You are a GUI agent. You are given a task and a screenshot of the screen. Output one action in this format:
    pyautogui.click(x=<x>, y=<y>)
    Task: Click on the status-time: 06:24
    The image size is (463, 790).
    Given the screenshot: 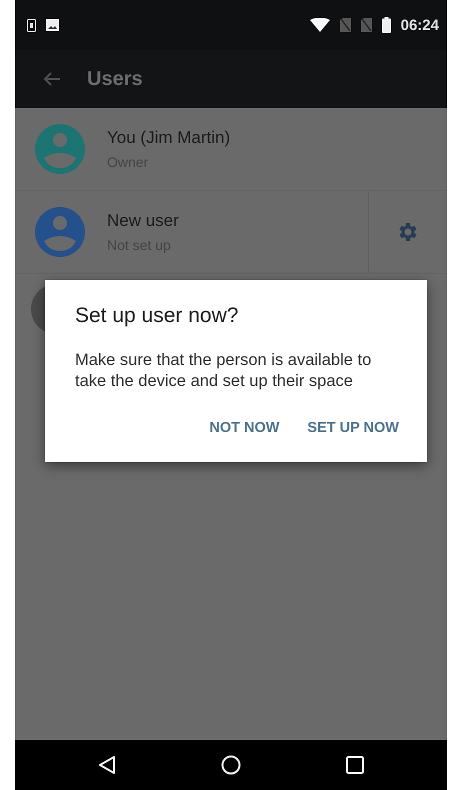 What is the action you would take?
    pyautogui.click(x=419, y=25)
    